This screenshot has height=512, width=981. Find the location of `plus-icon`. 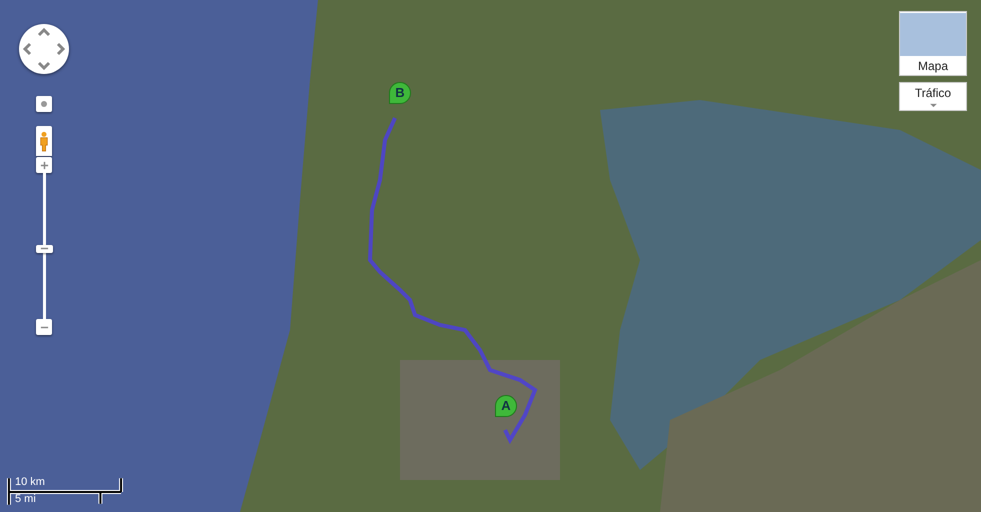

plus-icon is located at coordinates (44, 165).